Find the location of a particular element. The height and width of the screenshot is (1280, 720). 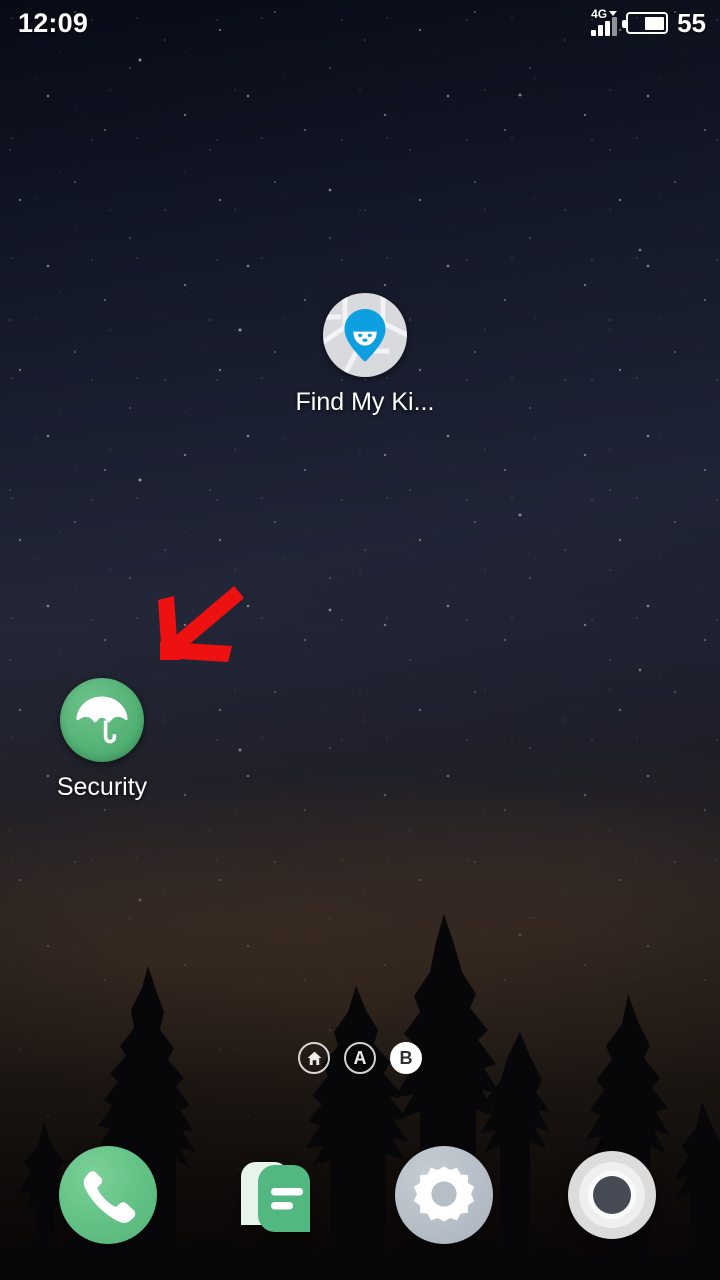

messages-icon is located at coordinates (275, 1197).